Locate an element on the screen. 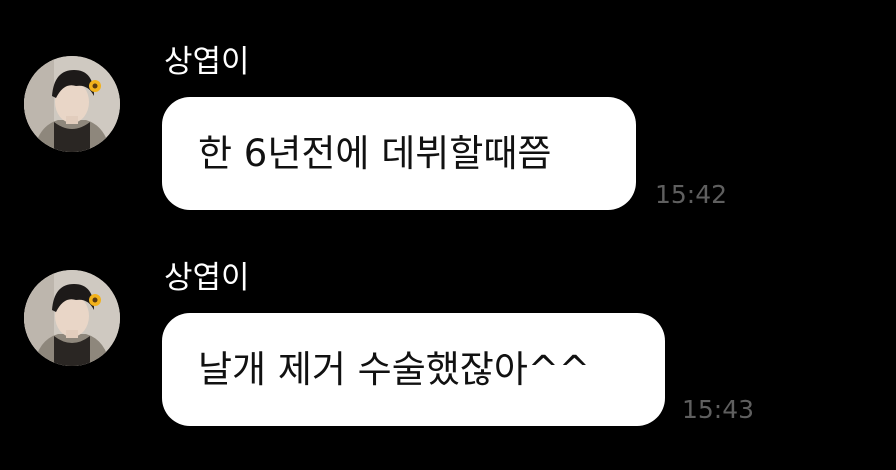 The height and width of the screenshot is (470, 896). message-text: 날개 제거 수술했잖아^^ is located at coordinates (394, 369).